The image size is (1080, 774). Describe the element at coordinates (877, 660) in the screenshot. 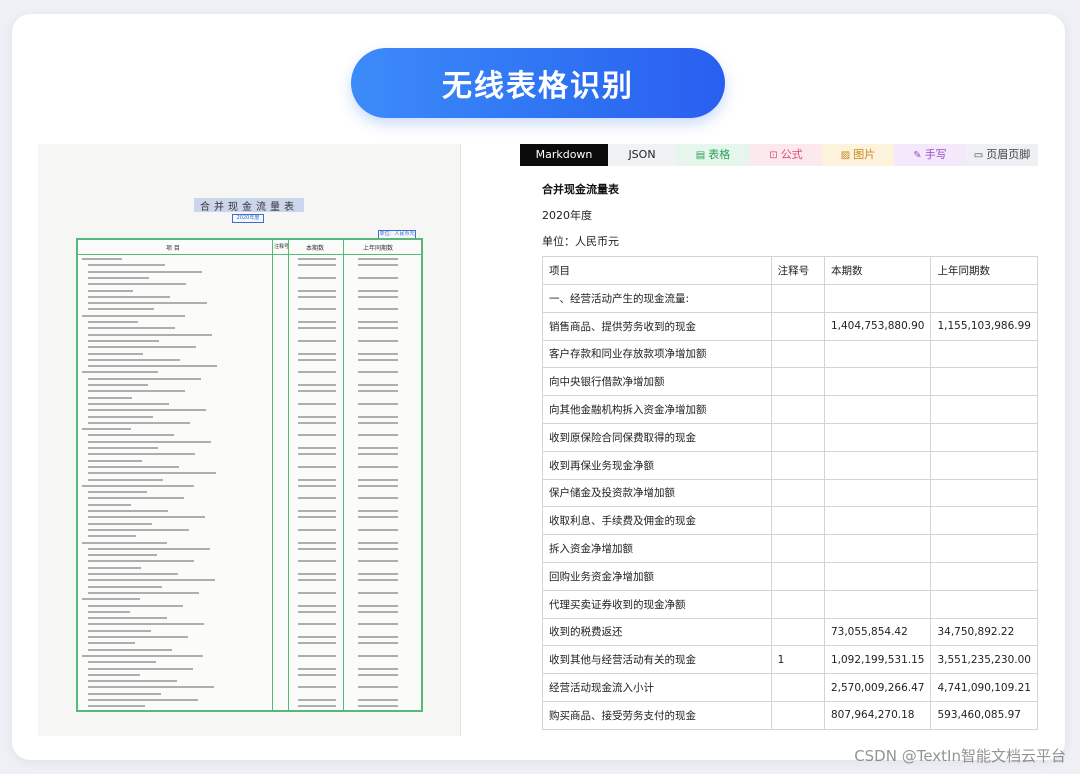

I see `table-cell: 1,092,199,531.15` at that location.